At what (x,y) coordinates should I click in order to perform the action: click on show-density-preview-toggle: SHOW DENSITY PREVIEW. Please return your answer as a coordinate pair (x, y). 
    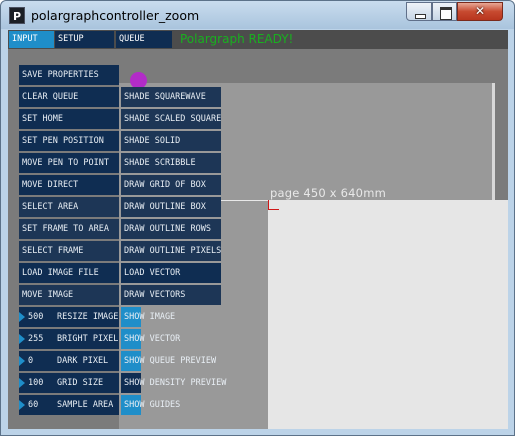
    Looking at the image, I should click on (191, 383).